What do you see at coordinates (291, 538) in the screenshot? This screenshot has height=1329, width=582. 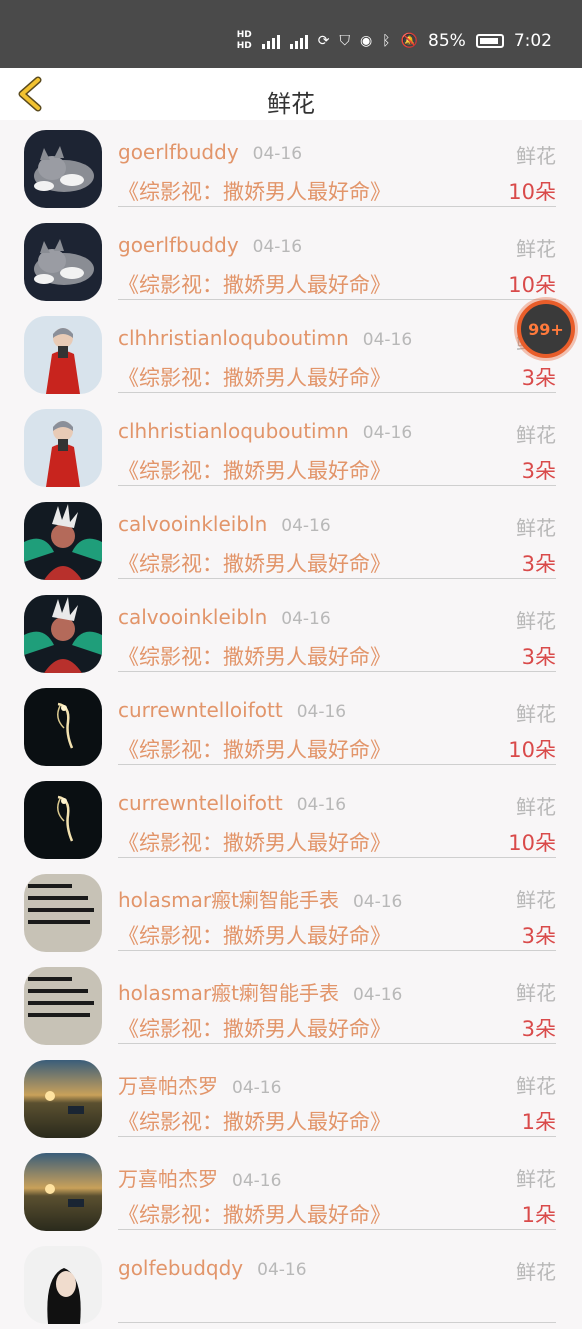 I see `list-item: calvooinkleibln 04-16 鲜花 《综影视：撒娇男人最好命》 3朵` at bounding box center [291, 538].